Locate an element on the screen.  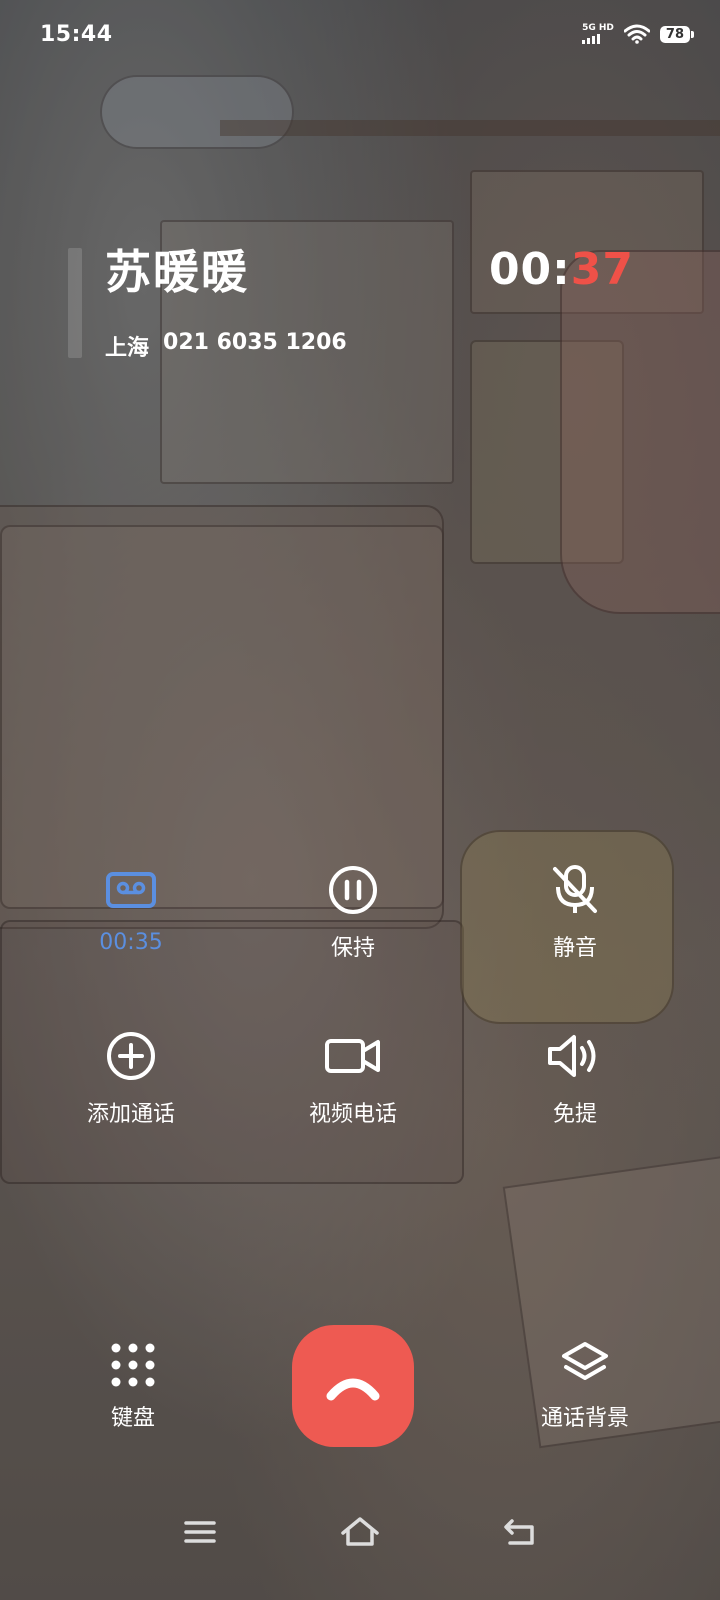
speaker-label: 免提 is located at coordinates (574, 1114).